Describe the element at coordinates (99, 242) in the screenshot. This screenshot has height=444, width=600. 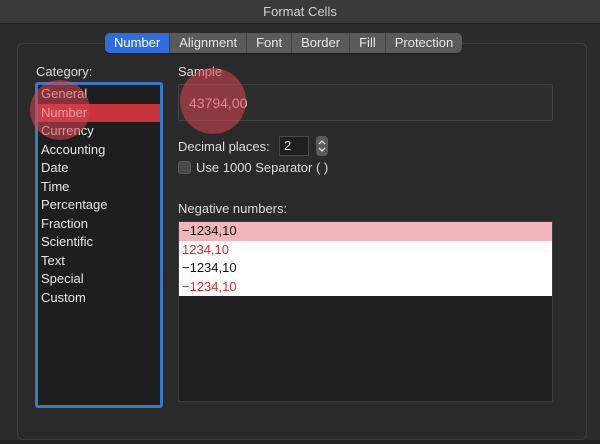
I see `category-item-scientific: Scientific` at that location.